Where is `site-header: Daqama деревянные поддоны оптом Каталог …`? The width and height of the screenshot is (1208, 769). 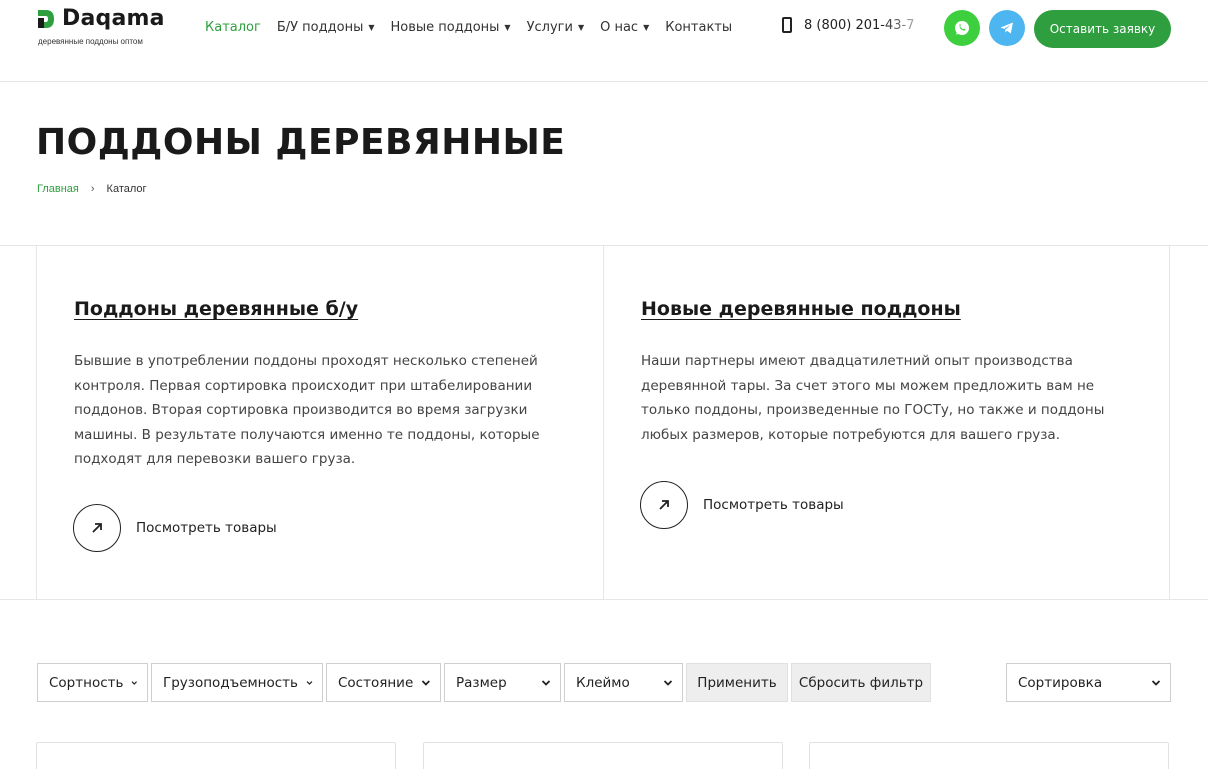 site-header: Daqama деревянные поддоны оптом Каталог … is located at coordinates (604, 41).